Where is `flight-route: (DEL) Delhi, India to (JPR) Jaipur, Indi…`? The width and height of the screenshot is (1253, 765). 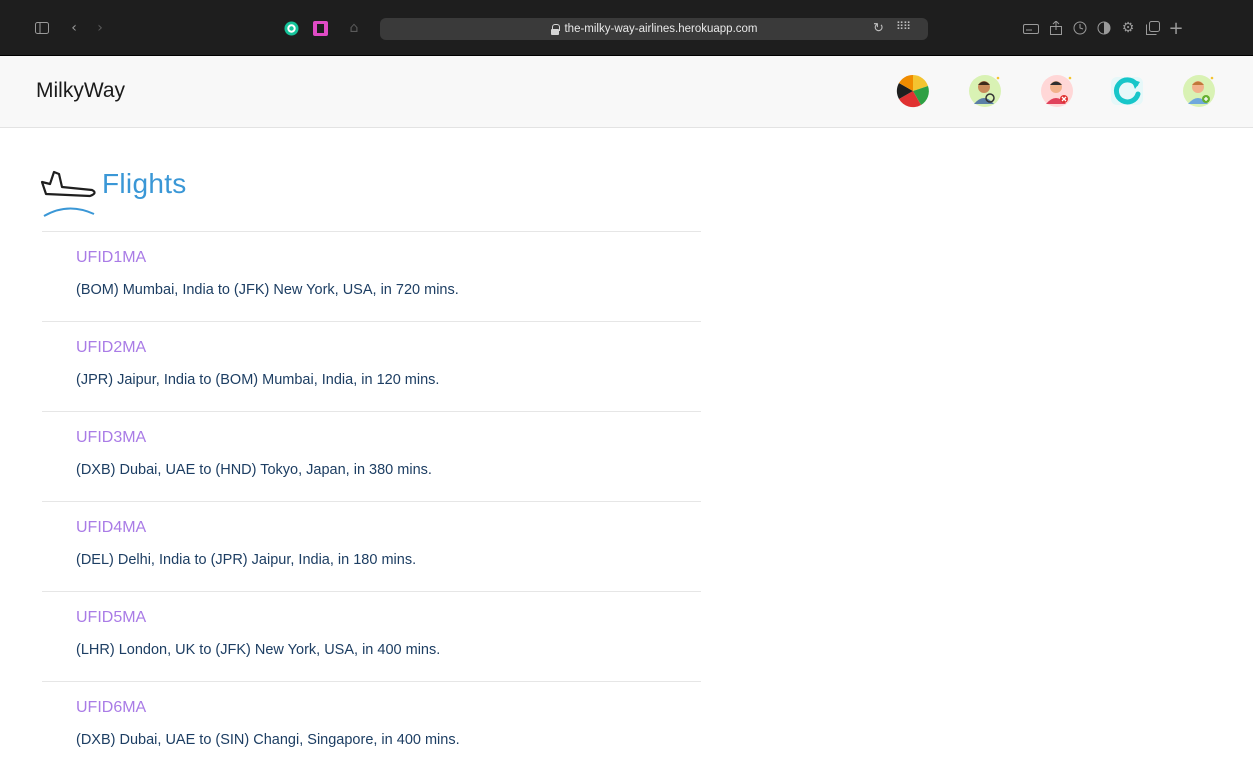 flight-route: (DEL) Delhi, India to (JPR) Jaipur, Indi… is located at coordinates (246, 560).